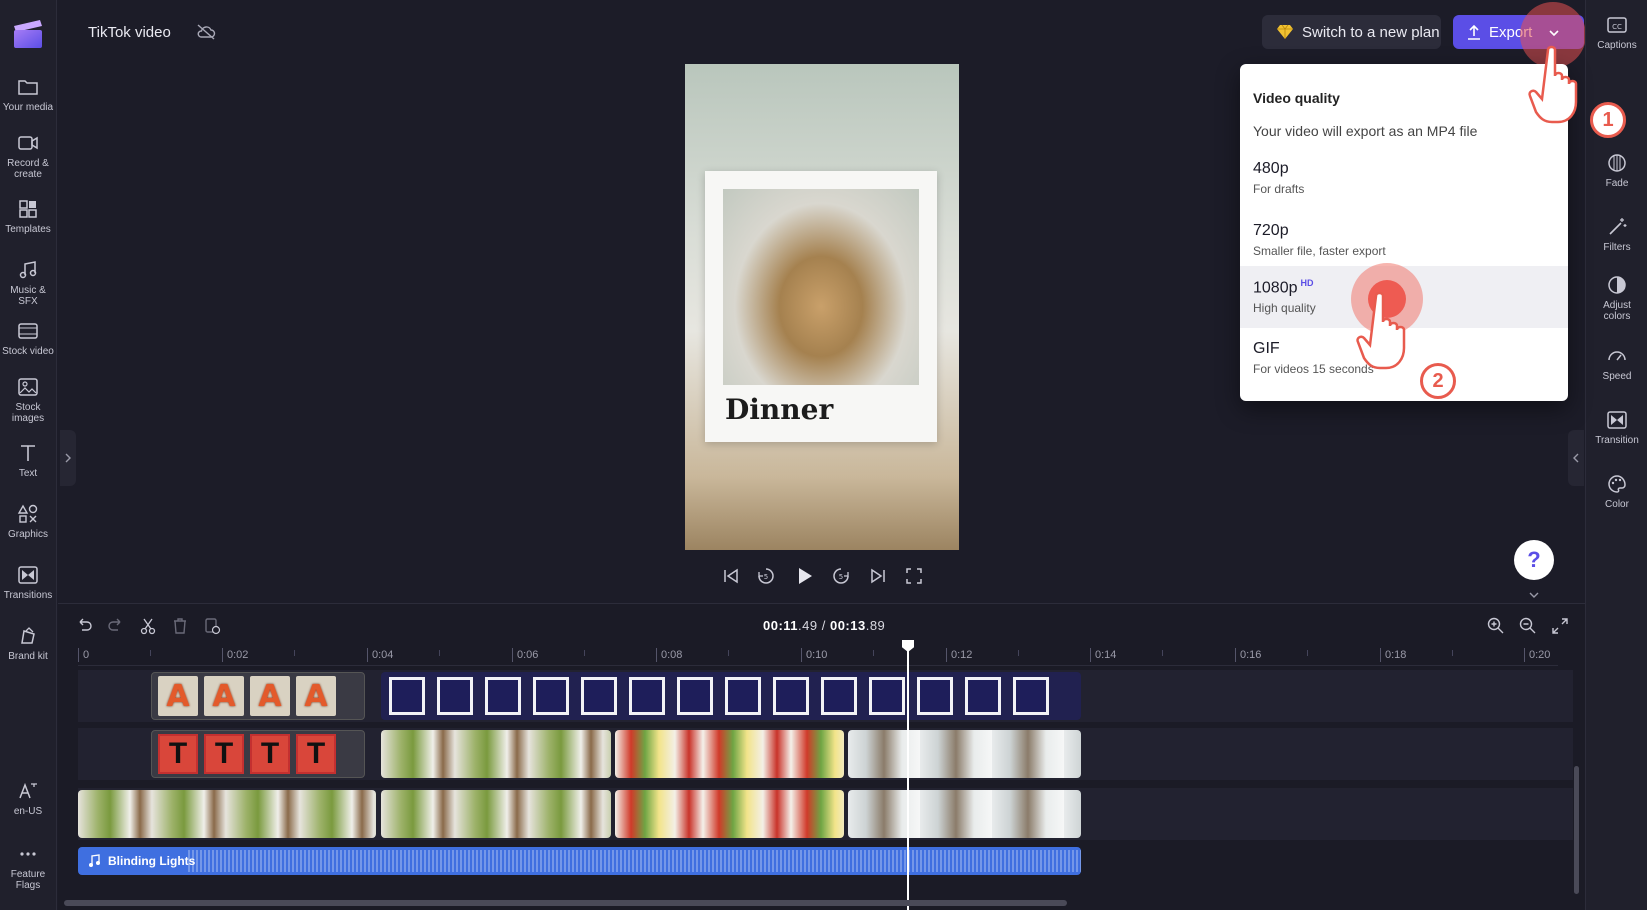 Image resolution: width=1647 pixels, height=910 pixels. What do you see at coordinates (28, 216) in the screenshot?
I see `nav-templates: Templates` at bounding box center [28, 216].